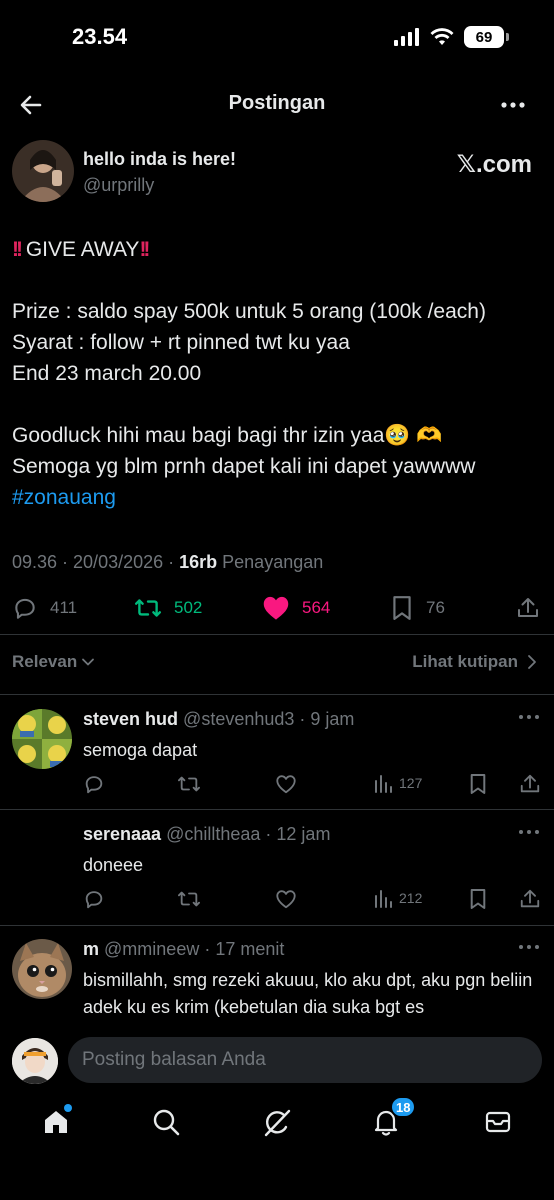 The image size is (554, 1200). Describe the element at coordinates (277, 497) in the screenshot. I see `hashtag-link: #zonauang` at that location.